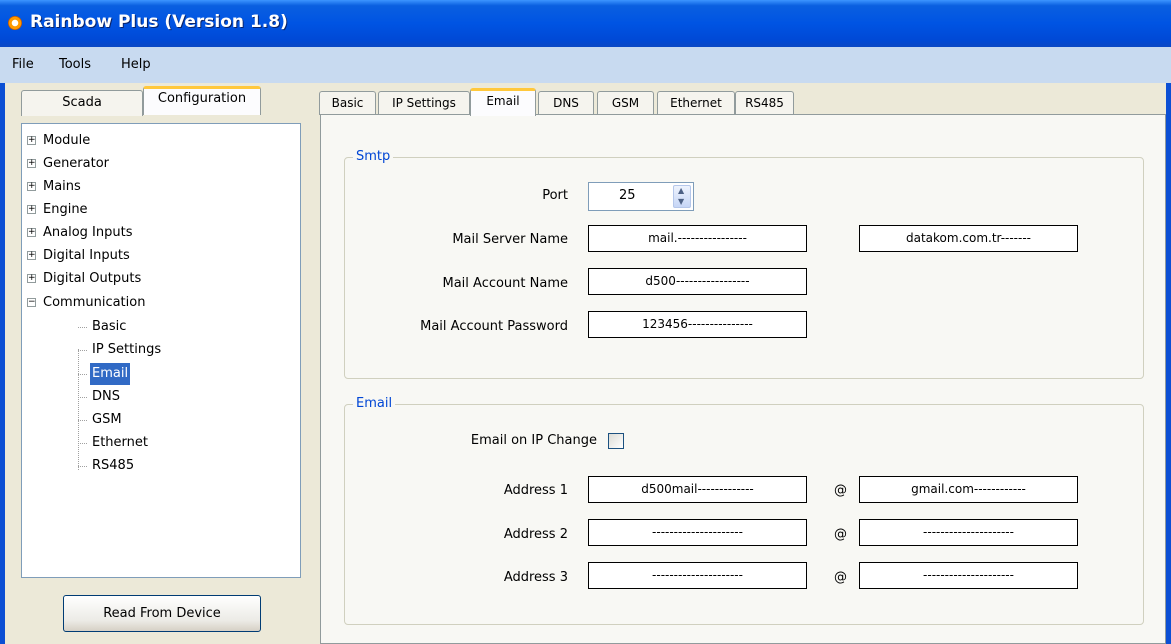  I want to click on address-1-domain-field: gmail.com------------, so click(968, 489).